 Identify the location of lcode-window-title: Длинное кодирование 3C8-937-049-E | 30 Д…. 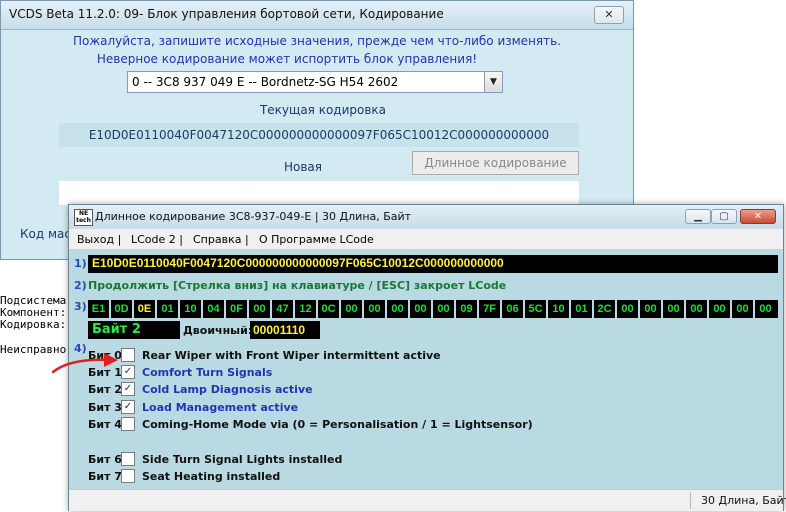
(253, 216).